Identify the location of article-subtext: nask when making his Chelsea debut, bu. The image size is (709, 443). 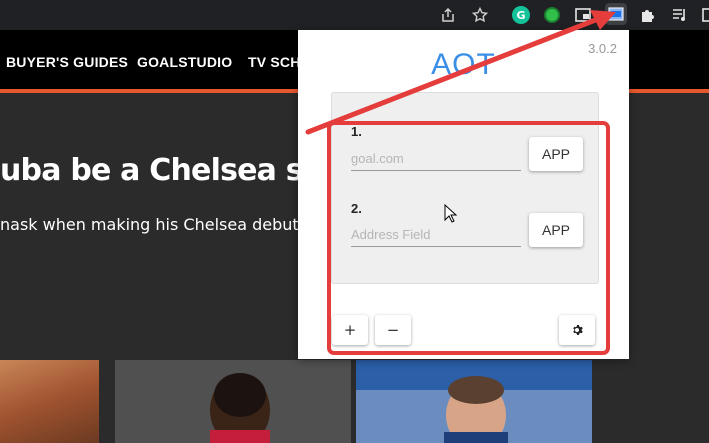
(165, 224).